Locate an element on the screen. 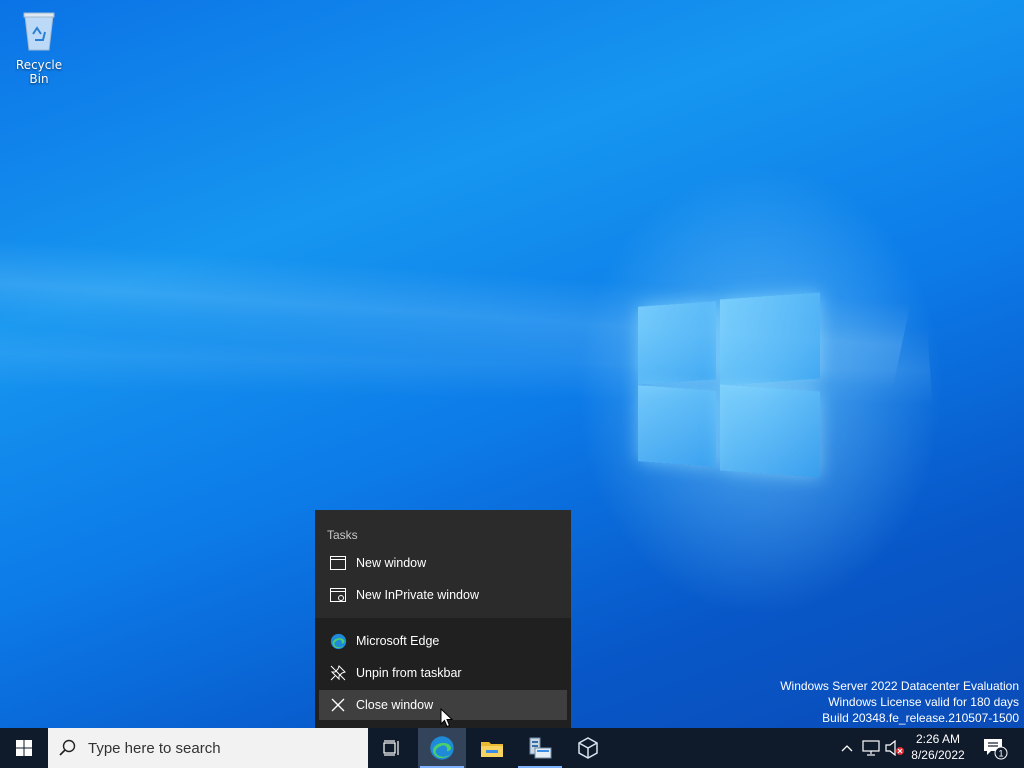 This screenshot has height=768, width=1024. folder-icon is located at coordinates (492, 749).